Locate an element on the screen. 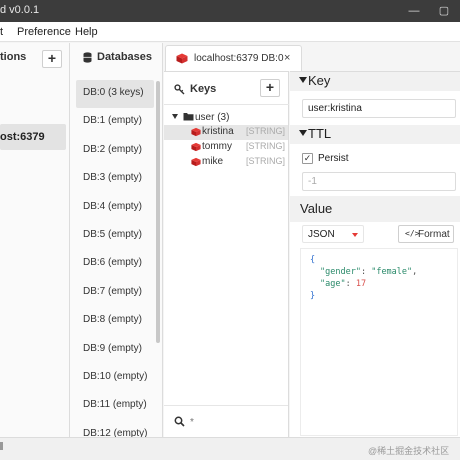 The image size is (460, 460). tab-label: localhost:6379 DB:0 is located at coordinates (239, 58).